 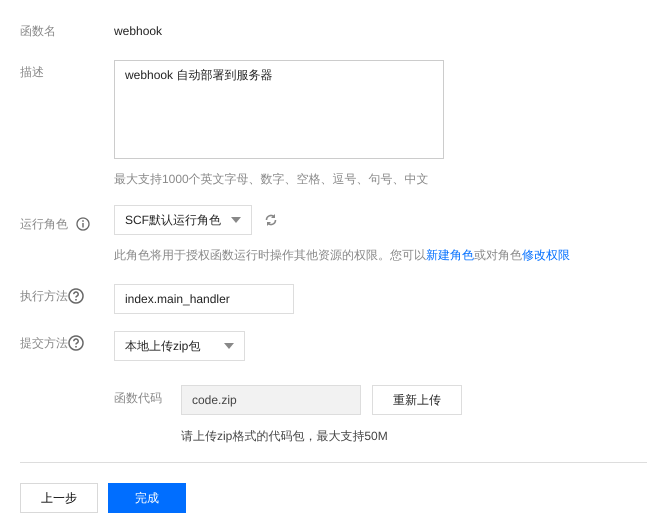 What do you see at coordinates (204, 299) in the screenshot?
I see `handler-field: index.main_handler` at bounding box center [204, 299].